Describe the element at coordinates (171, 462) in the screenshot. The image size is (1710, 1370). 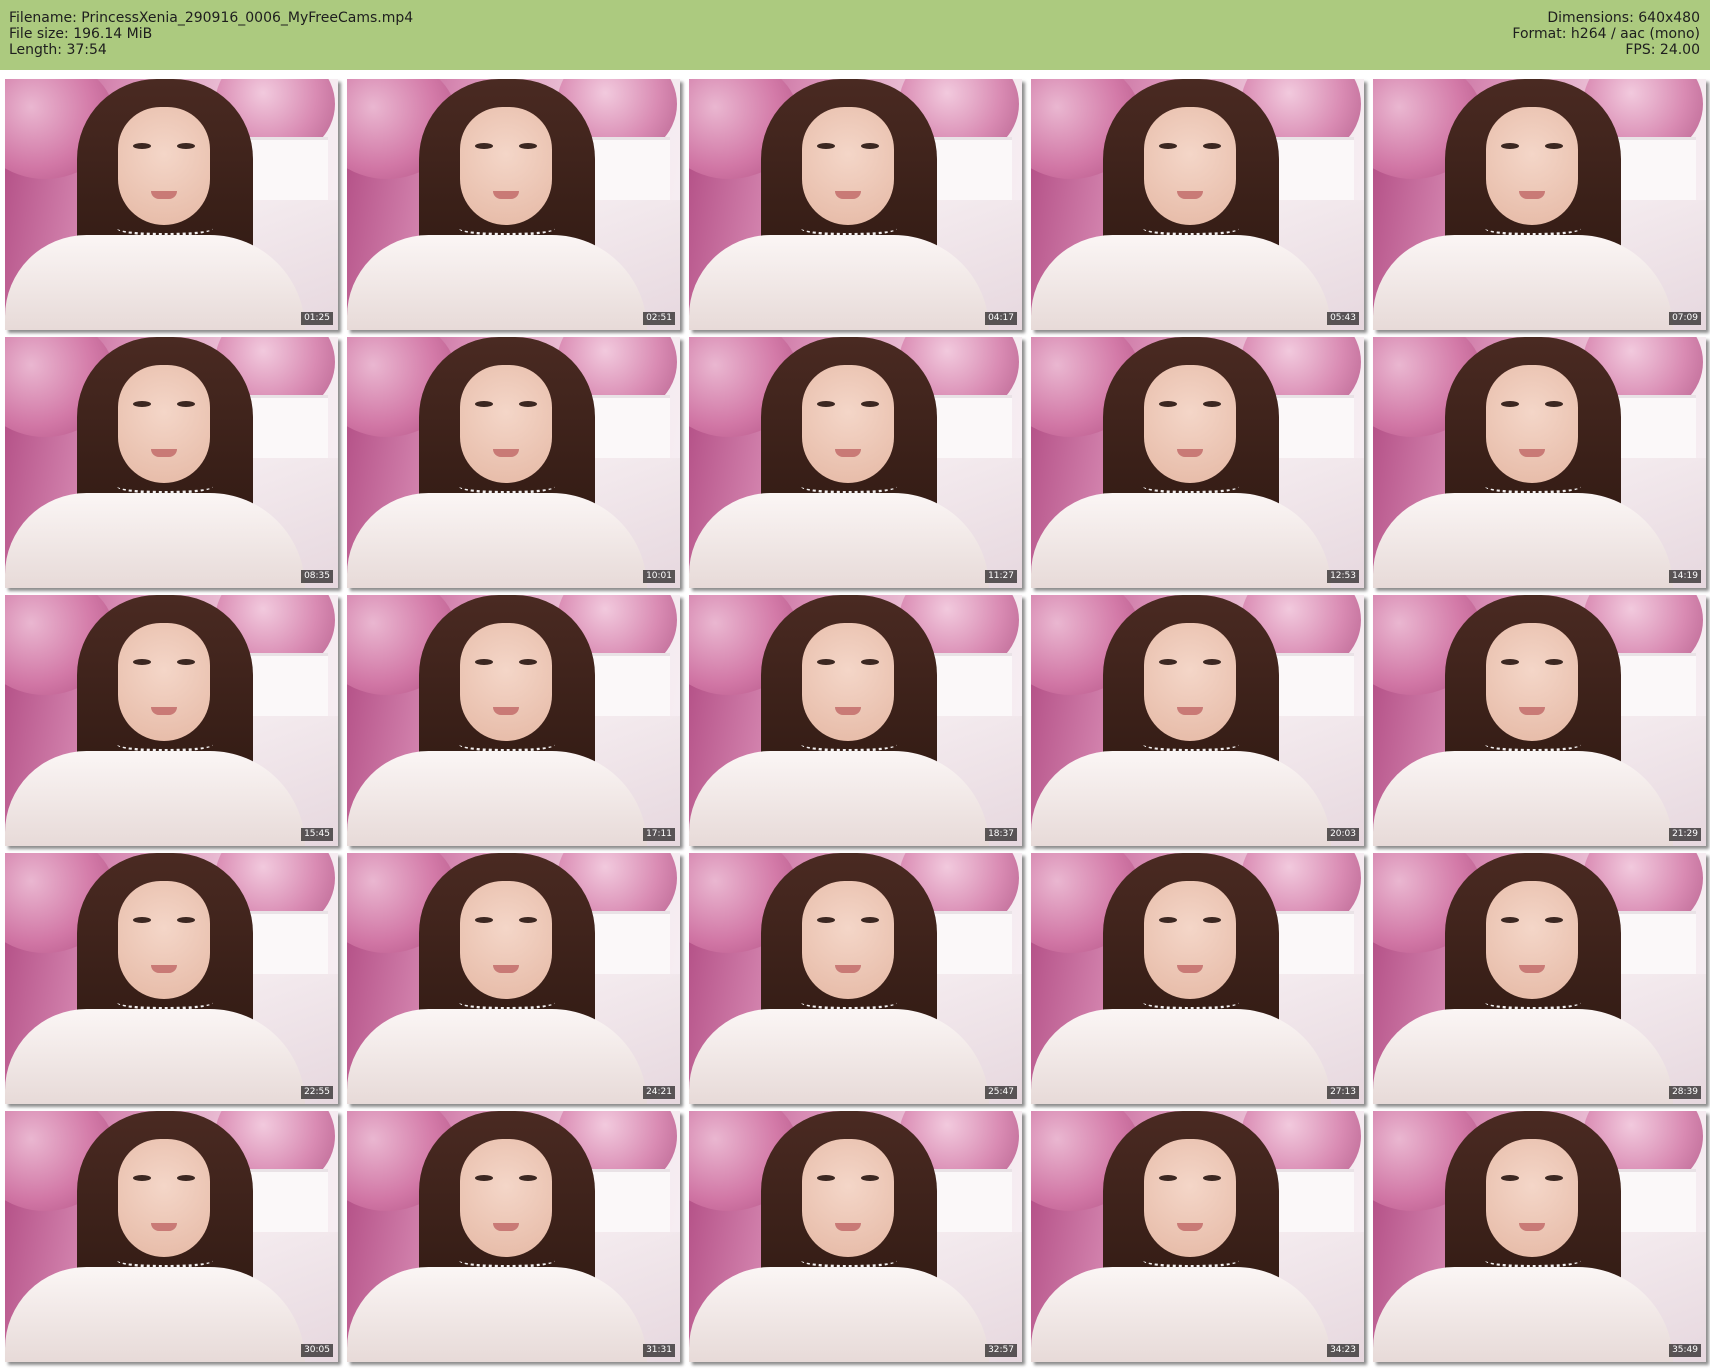
I see `video-thumbnail: 08:35` at that location.